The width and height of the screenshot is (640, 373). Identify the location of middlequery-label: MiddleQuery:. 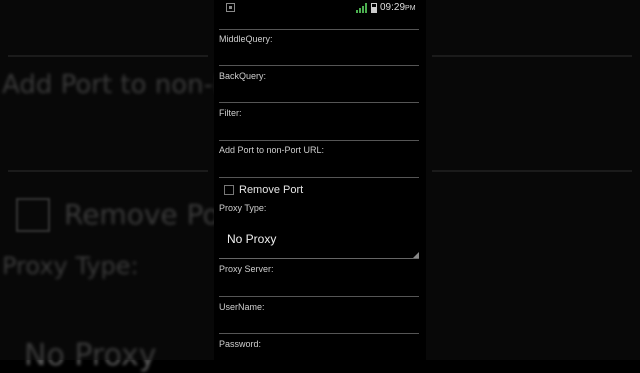
(246, 39).